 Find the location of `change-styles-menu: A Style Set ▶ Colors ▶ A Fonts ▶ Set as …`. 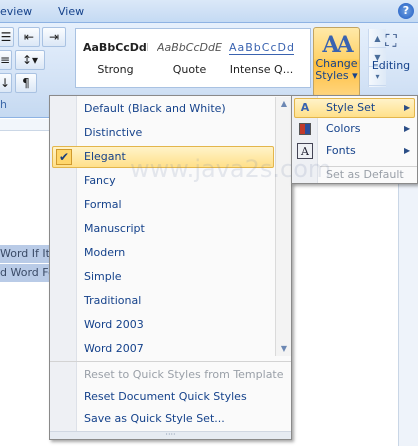

change-styles-menu: A Style Set ▶ Colors ▶ A Fonts ▶ Set as … is located at coordinates (354, 139).